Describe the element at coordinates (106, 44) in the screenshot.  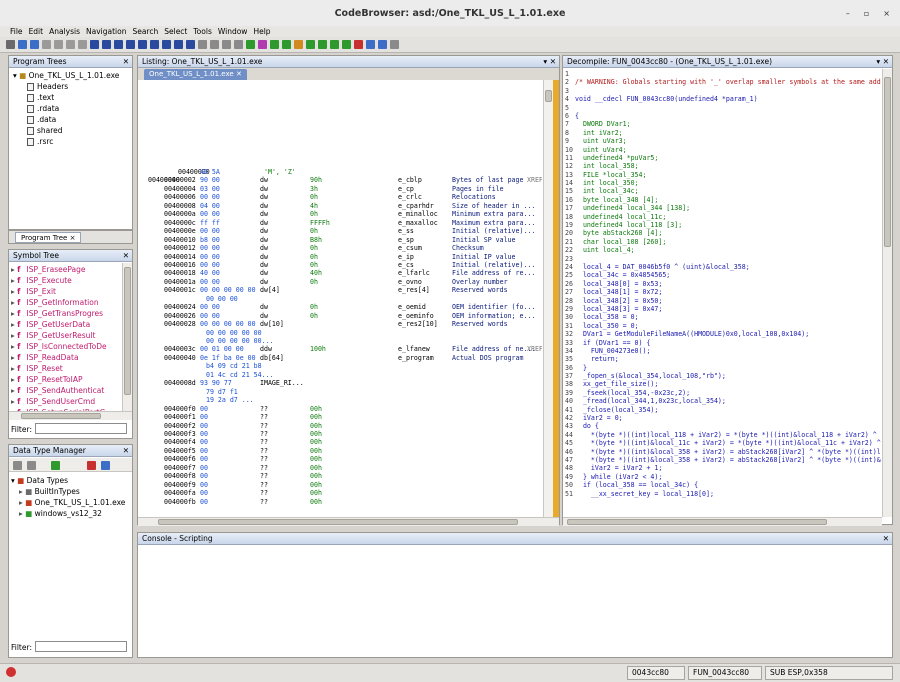
I see `instr-icon` at that location.